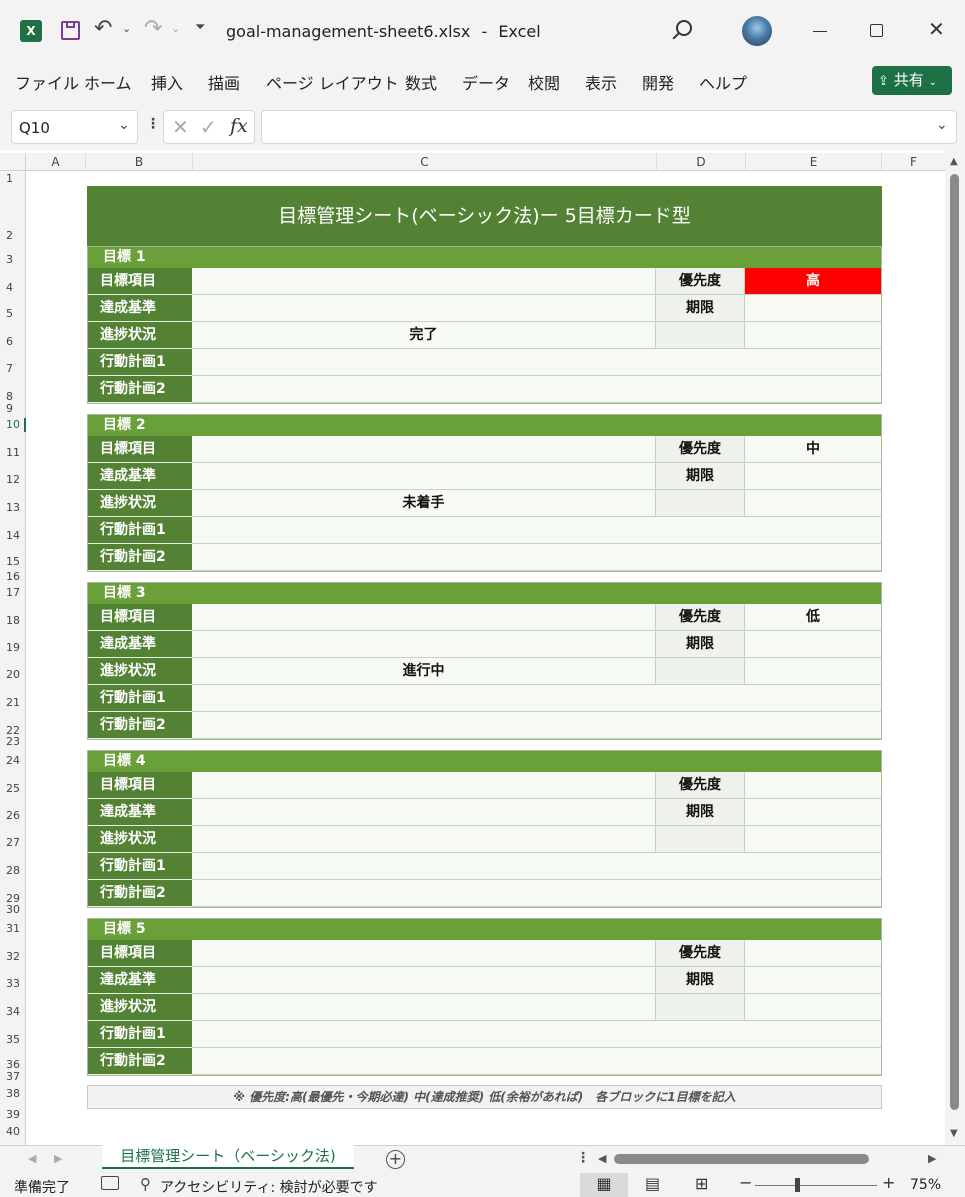  What do you see at coordinates (13, 179) in the screenshot?
I see `row-header: 1` at bounding box center [13, 179].